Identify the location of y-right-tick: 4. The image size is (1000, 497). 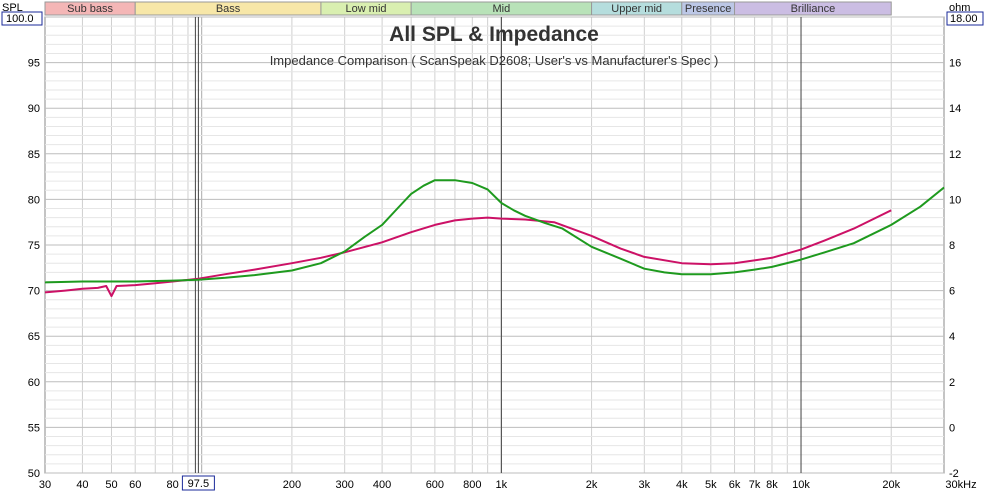
(952, 337).